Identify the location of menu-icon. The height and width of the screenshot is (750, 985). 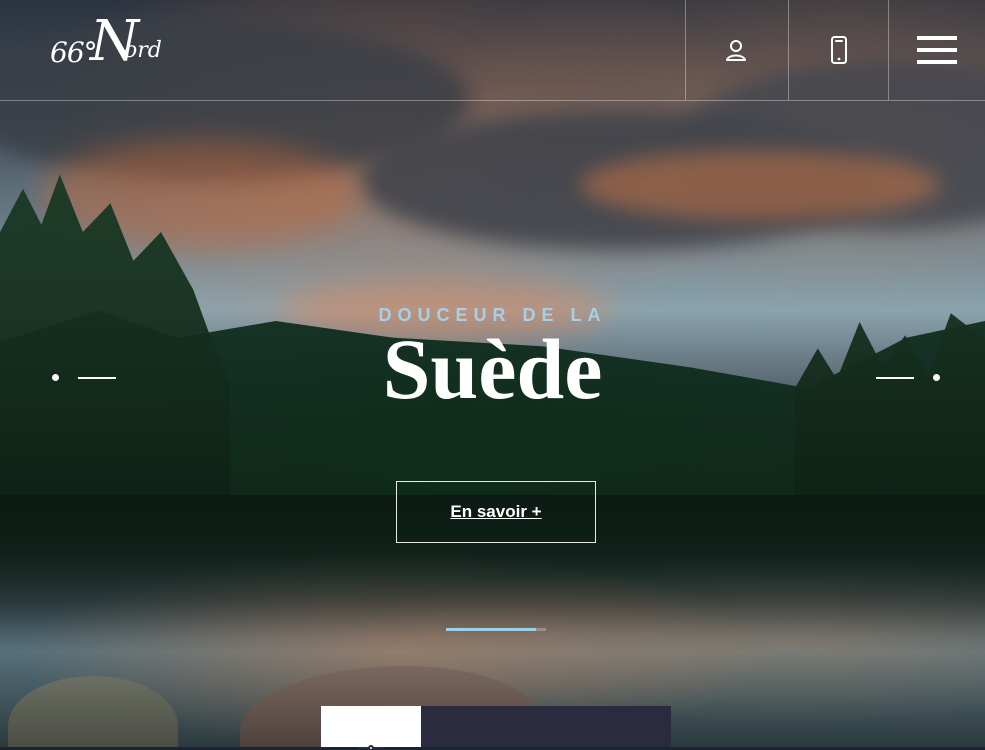
(937, 50).